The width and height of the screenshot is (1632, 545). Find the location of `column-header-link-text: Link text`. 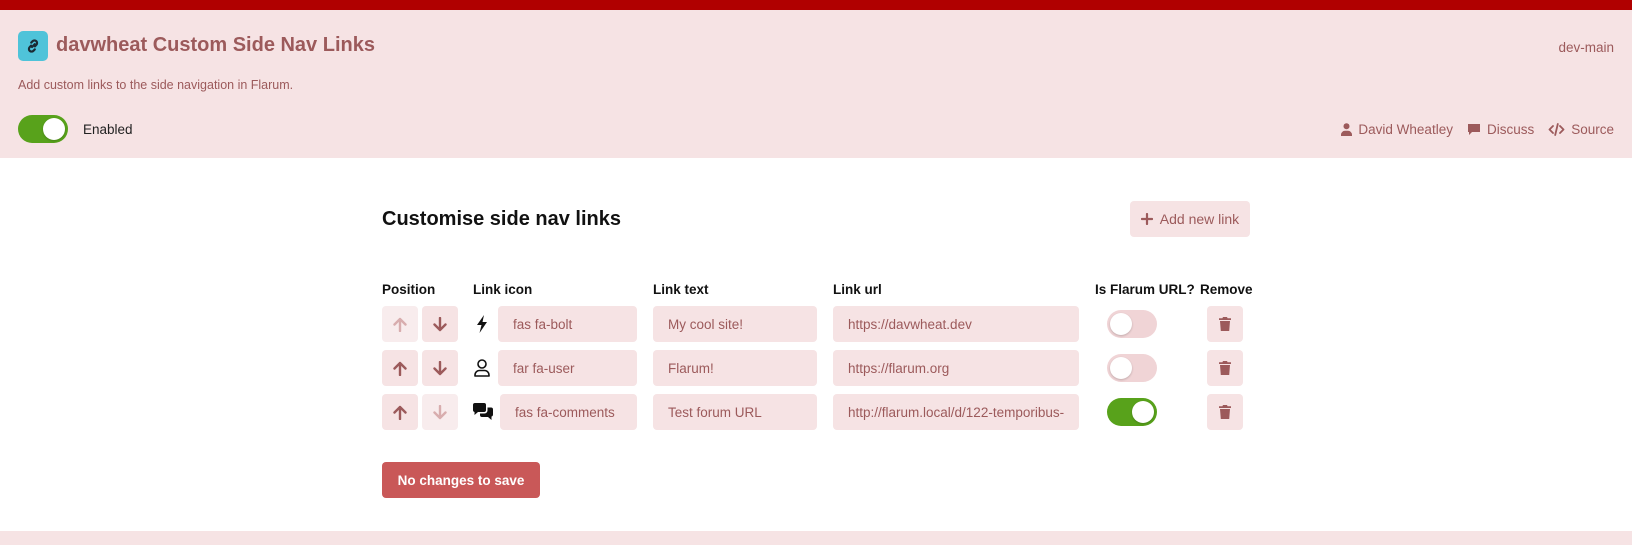

column-header-link-text: Link text is located at coordinates (681, 289).